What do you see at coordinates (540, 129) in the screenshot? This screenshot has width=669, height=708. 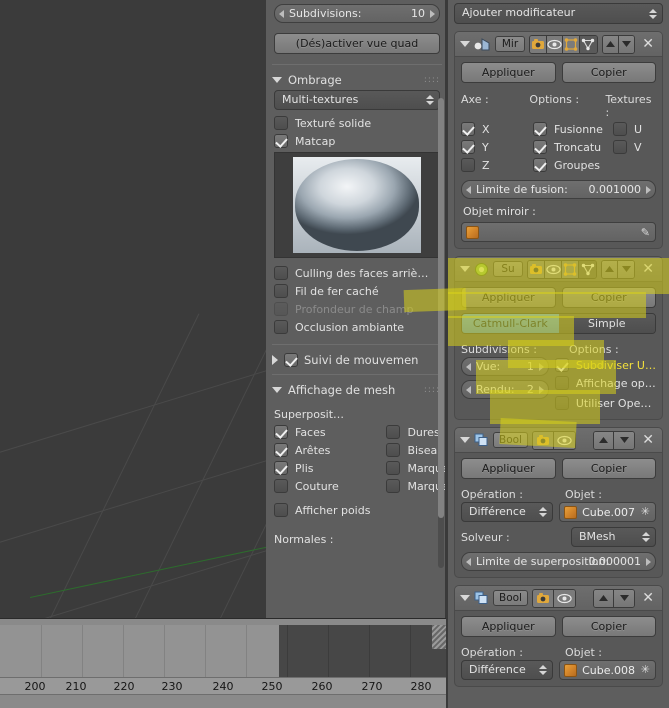 I see `mirror-merge-checkbox` at bounding box center [540, 129].